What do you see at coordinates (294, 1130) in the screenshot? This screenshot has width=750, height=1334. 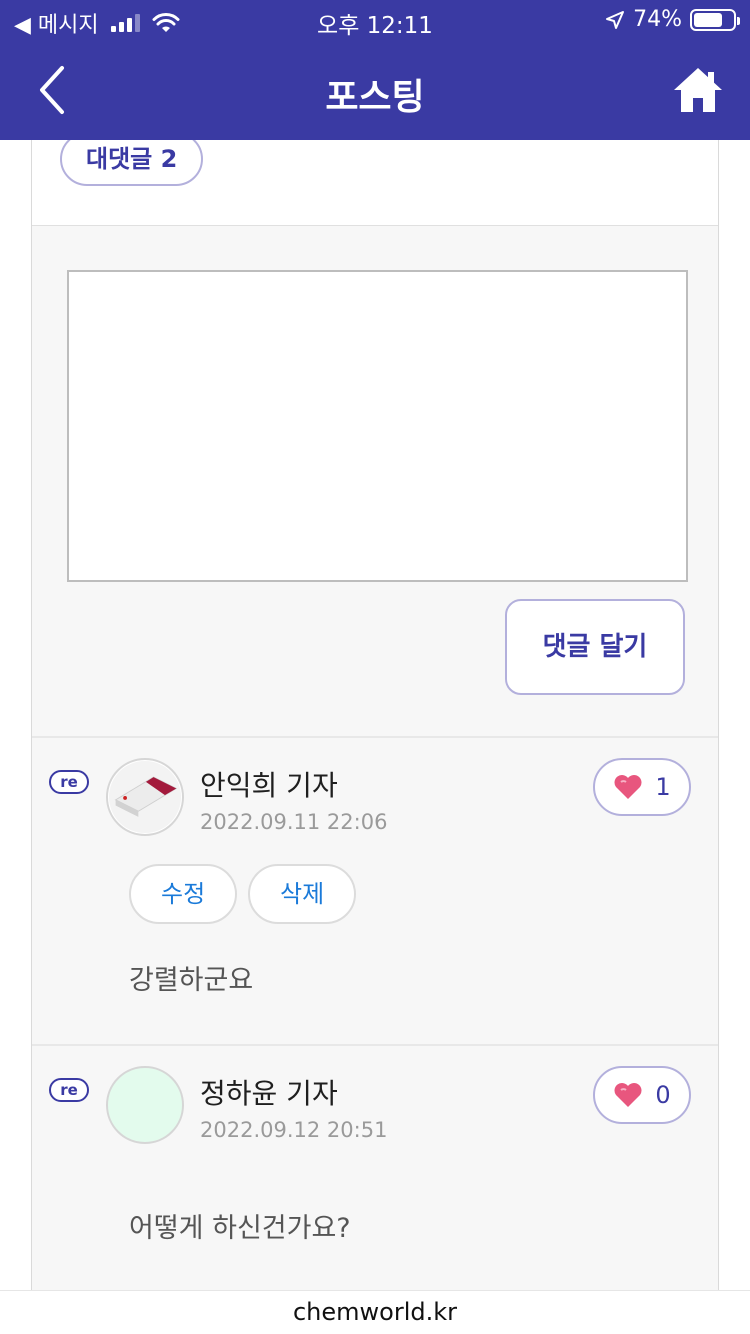 I see `reply-date: 2022.09.12 20:51` at bounding box center [294, 1130].